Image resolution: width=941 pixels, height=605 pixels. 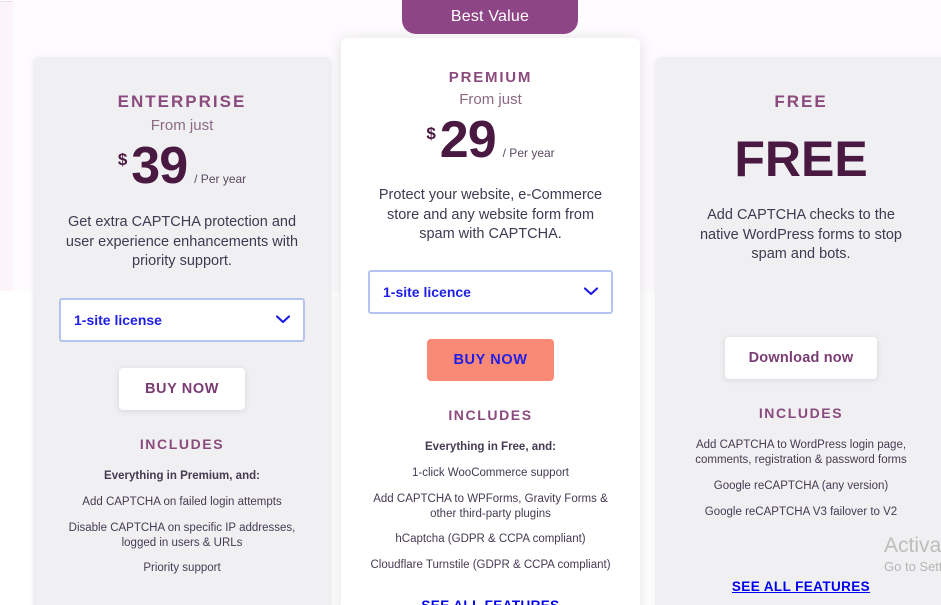 I want to click on list-item: hCaptcha (GDPR & CCPA compliant), so click(x=490, y=539).